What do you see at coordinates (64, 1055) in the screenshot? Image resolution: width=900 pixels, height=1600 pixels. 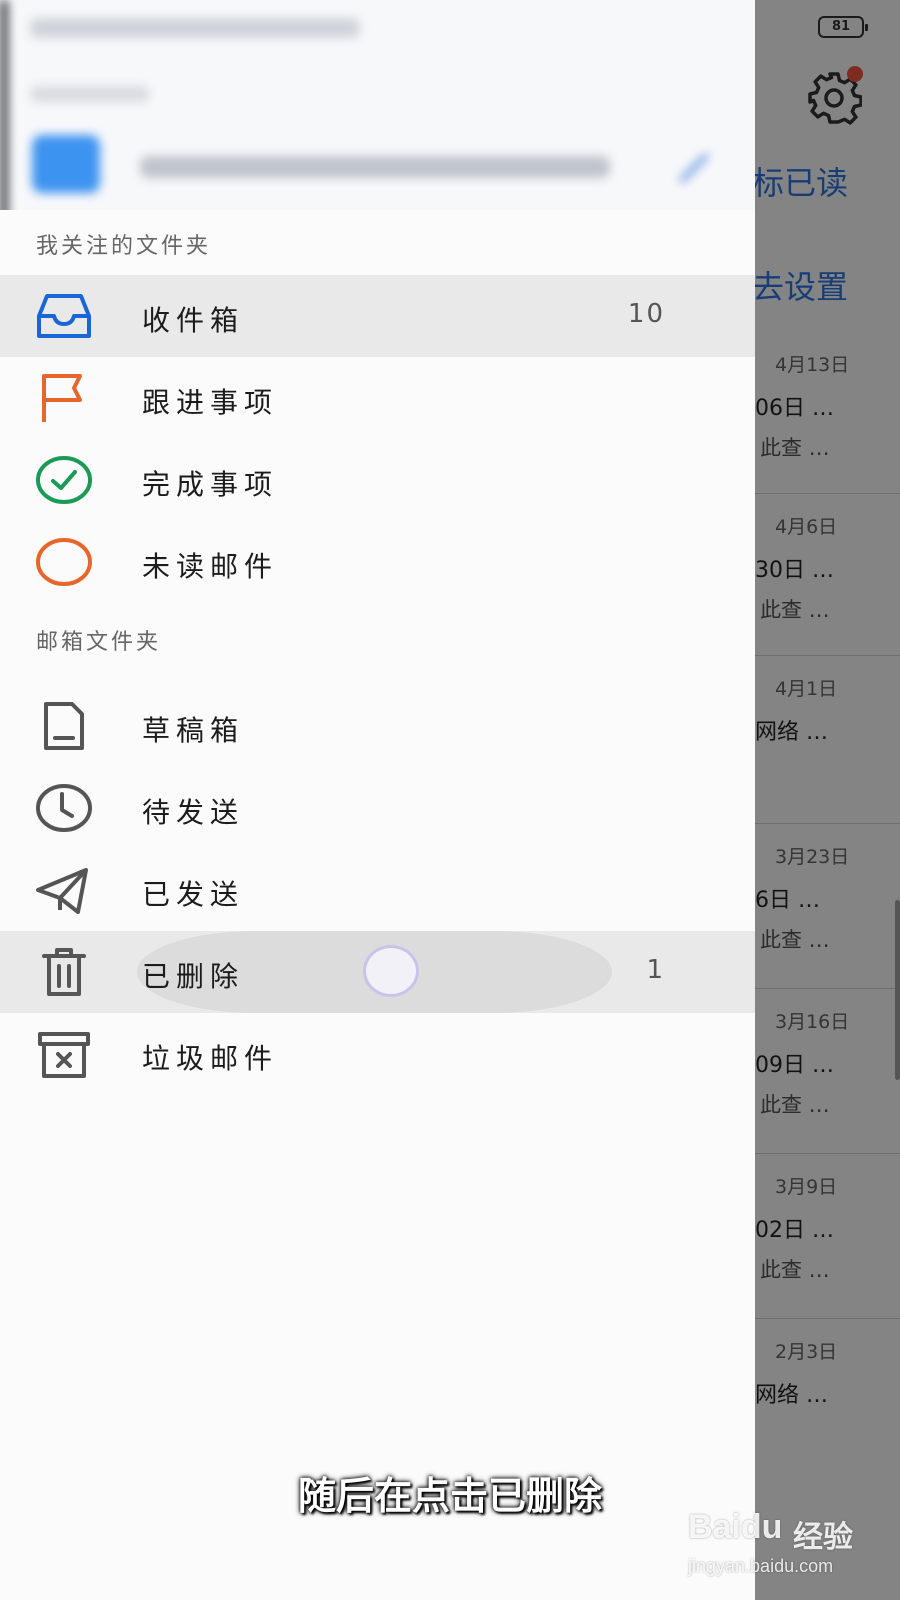 I see `spam-box-icon` at bounding box center [64, 1055].